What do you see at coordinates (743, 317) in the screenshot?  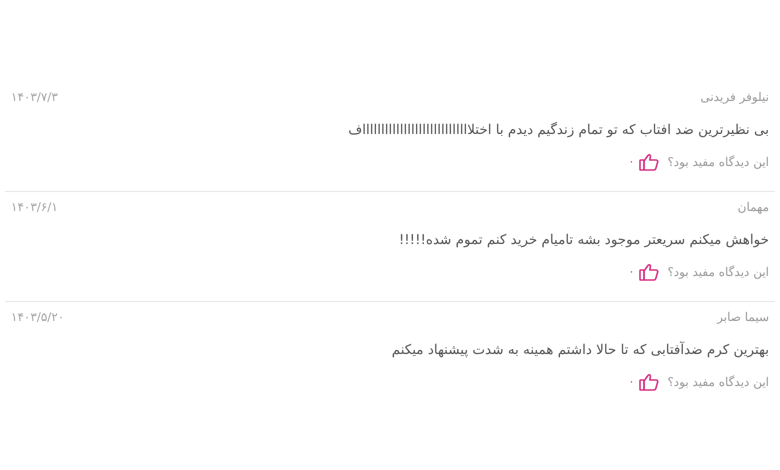 I see `author-name: سیما صابر` at bounding box center [743, 317].